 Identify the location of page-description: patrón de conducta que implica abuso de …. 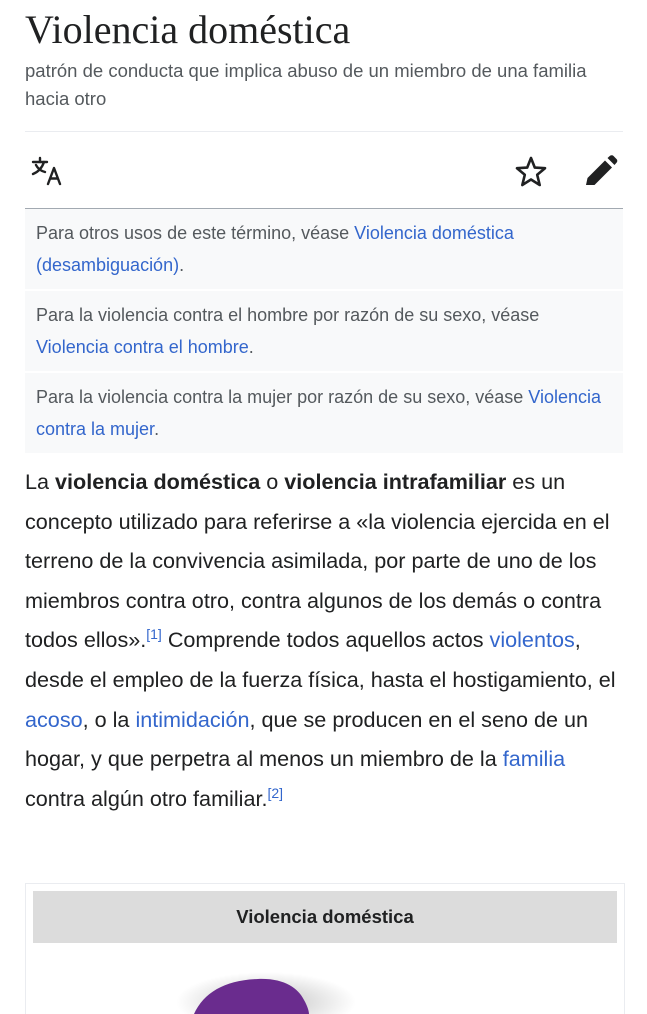
(306, 84).